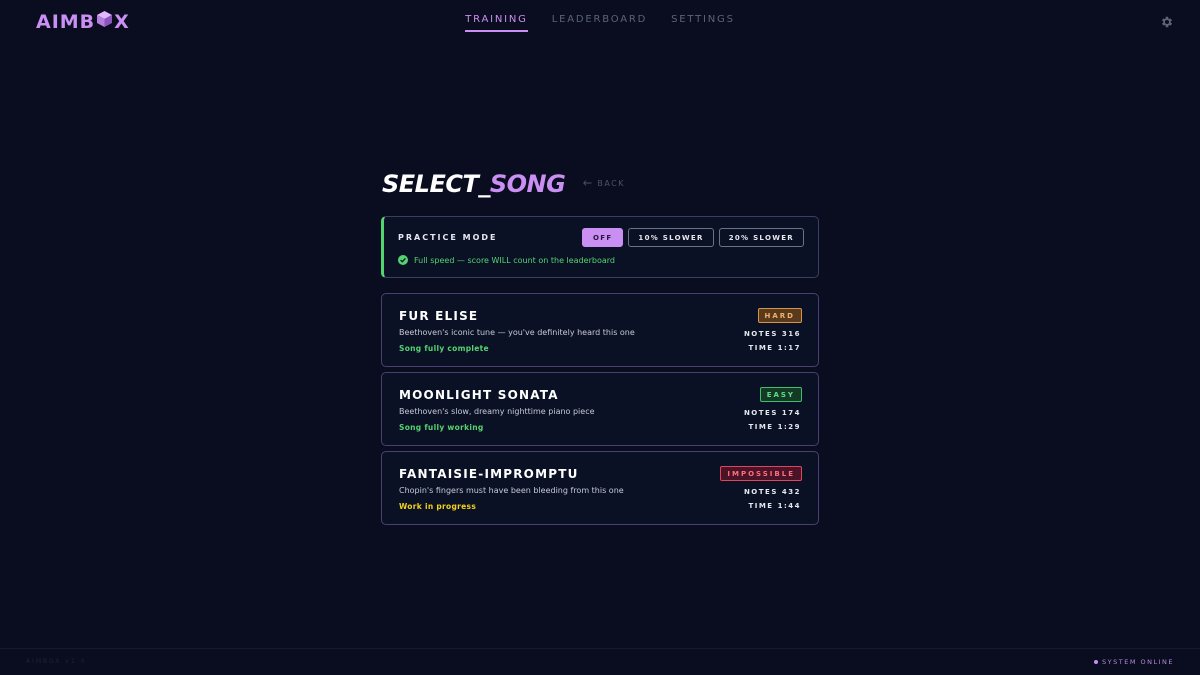 Image resolution: width=1200 pixels, height=675 pixels. What do you see at coordinates (1167, 21) in the screenshot?
I see `gear-icon` at bounding box center [1167, 21].